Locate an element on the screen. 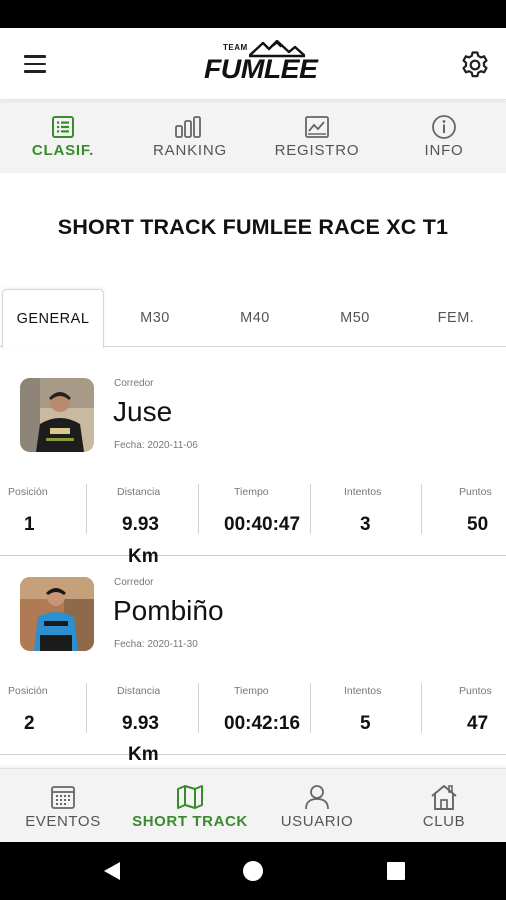 The image size is (506, 900). tab-m40: M40 is located at coordinates (255, 318).